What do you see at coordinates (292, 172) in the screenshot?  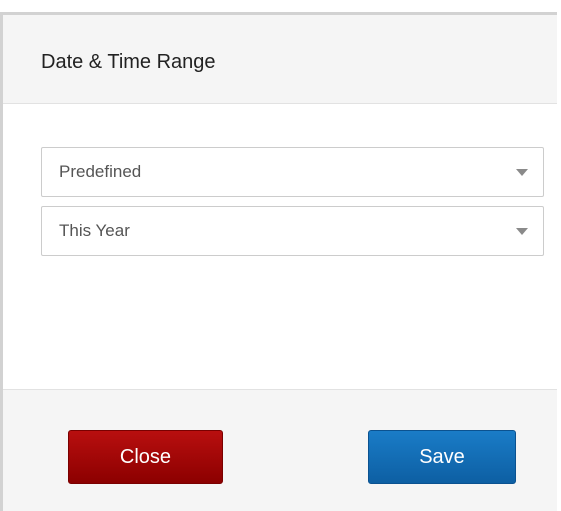 I see `range-type-select: Predefined` at bounding box center [292, 172].